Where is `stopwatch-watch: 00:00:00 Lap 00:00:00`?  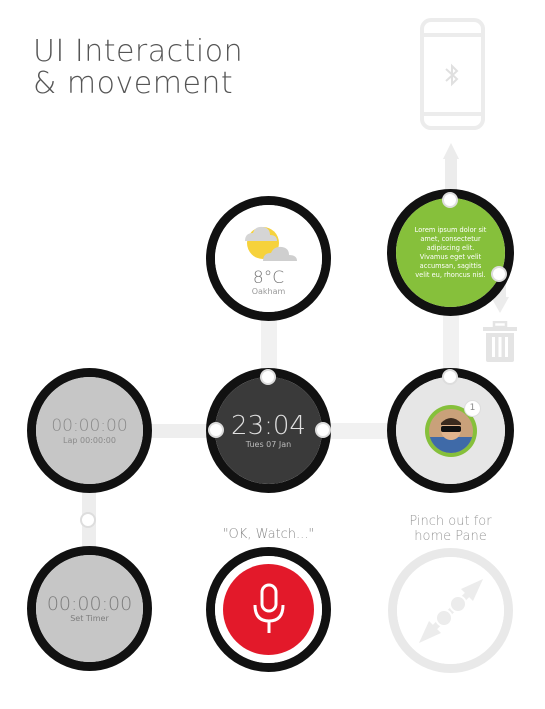 stopwatch-watch: 00:00:00 Lap 00:00:00 is located at coordinates (89, 430).